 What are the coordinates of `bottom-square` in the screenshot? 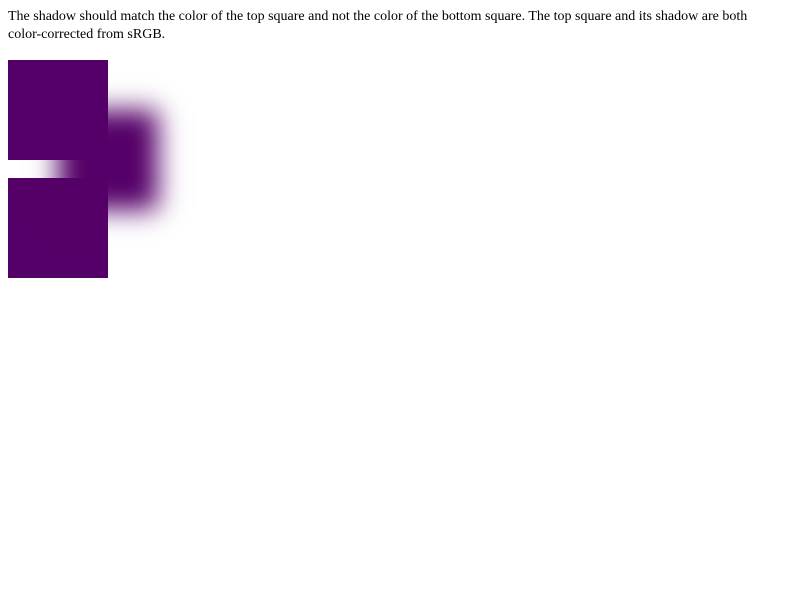 It's located at (58, 228).